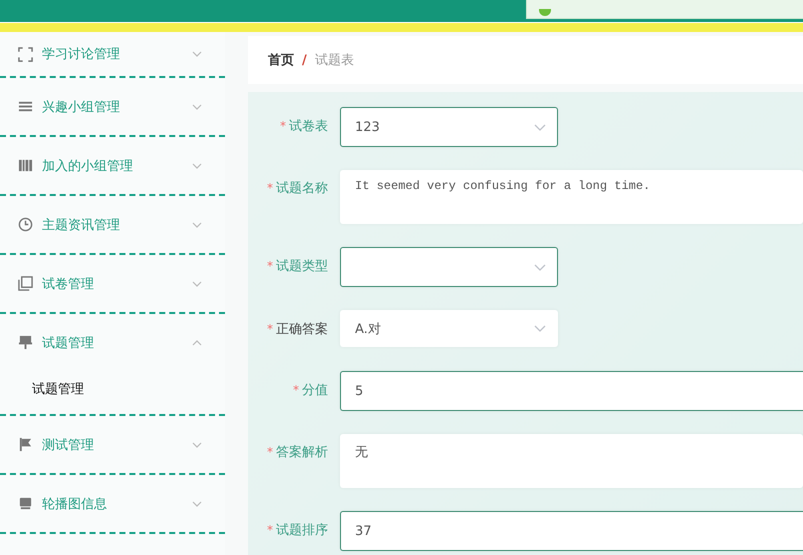 This screenshot has height=555, width=803. I want to click on select-field, so click(449, 267).